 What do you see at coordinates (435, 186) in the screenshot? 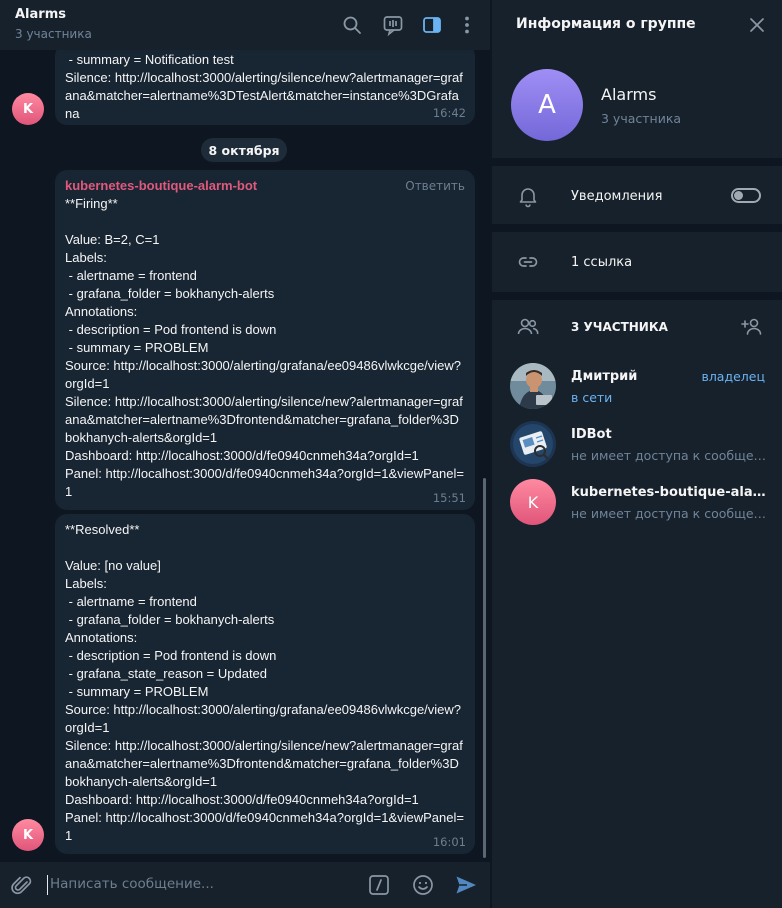
I see `reply-button: Ответить` at bounding box center [435, 186].